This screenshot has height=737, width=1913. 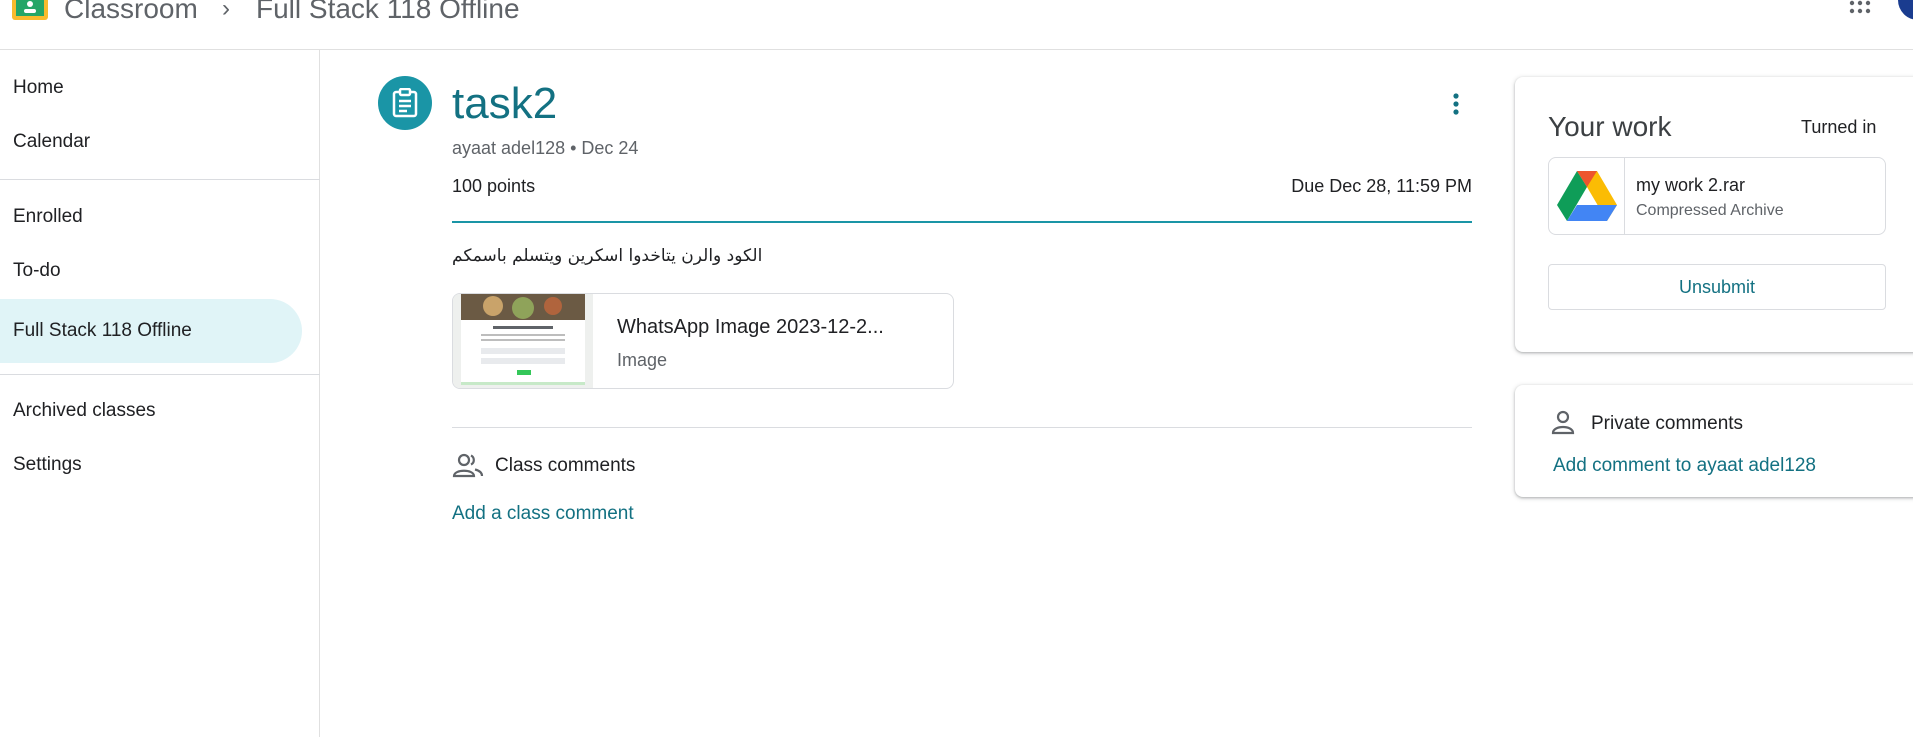 What do you see at coordinates (151, 465) in the screenshot?
I see `sidebar-item-settings: Settings` at bounding box center [151, 465].